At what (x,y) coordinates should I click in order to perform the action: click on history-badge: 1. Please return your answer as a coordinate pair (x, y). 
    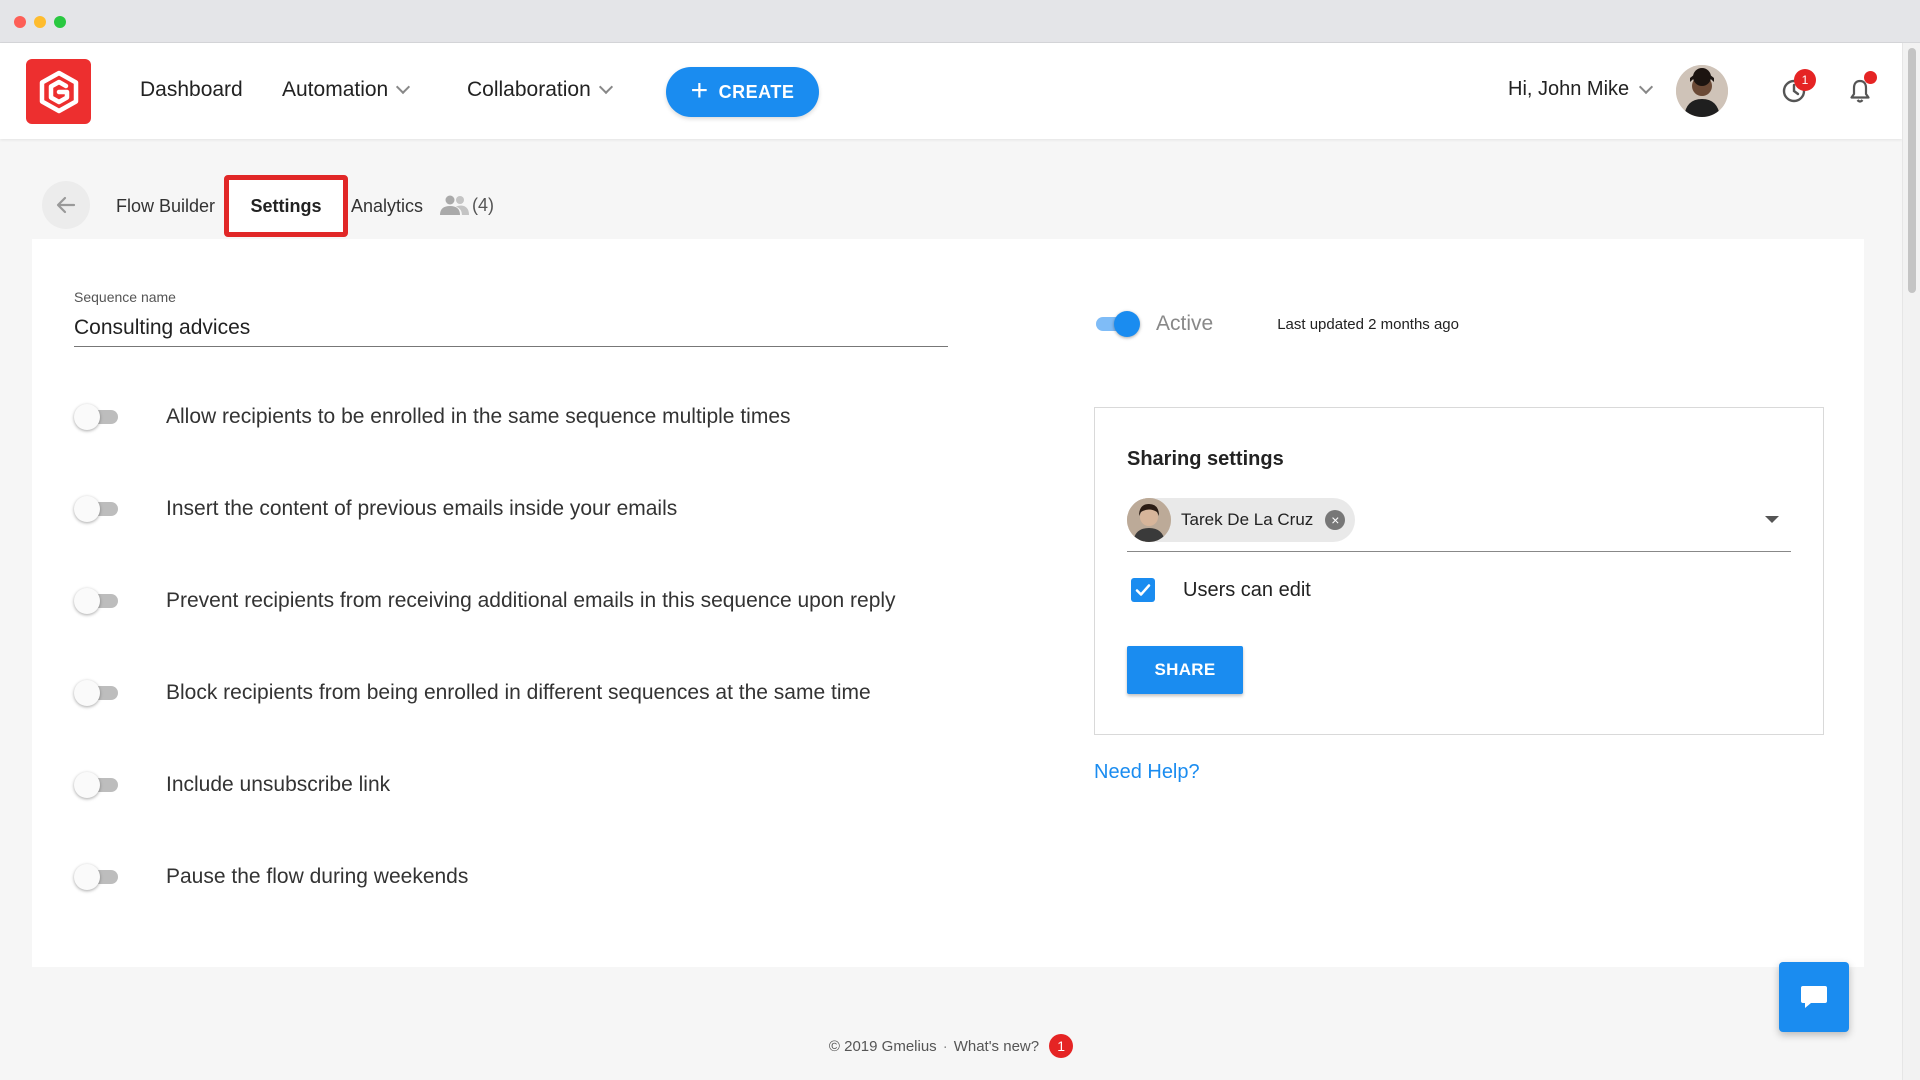
    Looking at the image, I should click on (1805, 80).